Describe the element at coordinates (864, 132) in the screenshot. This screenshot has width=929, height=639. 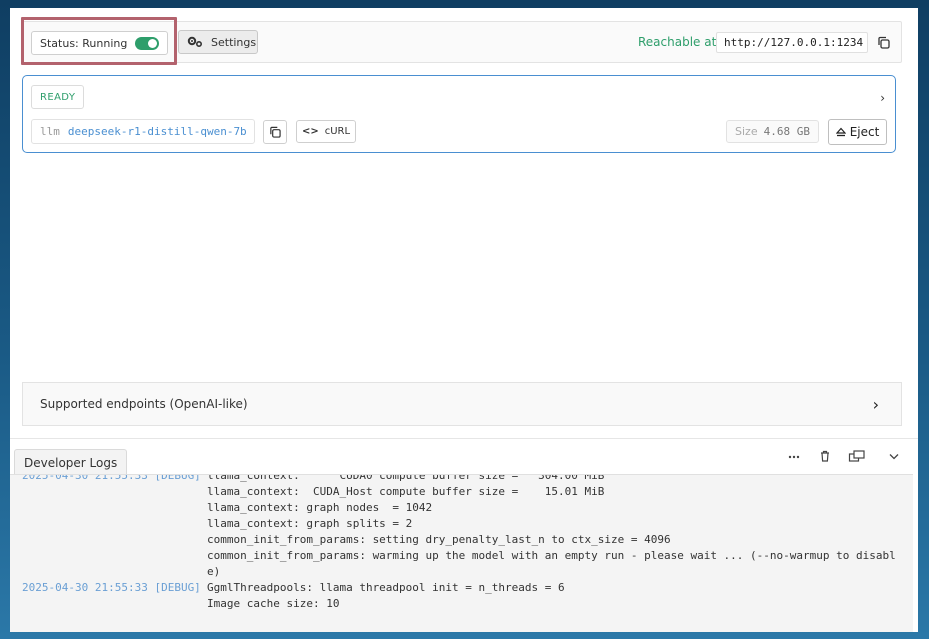
I see `eject-label: Eject` at that location.